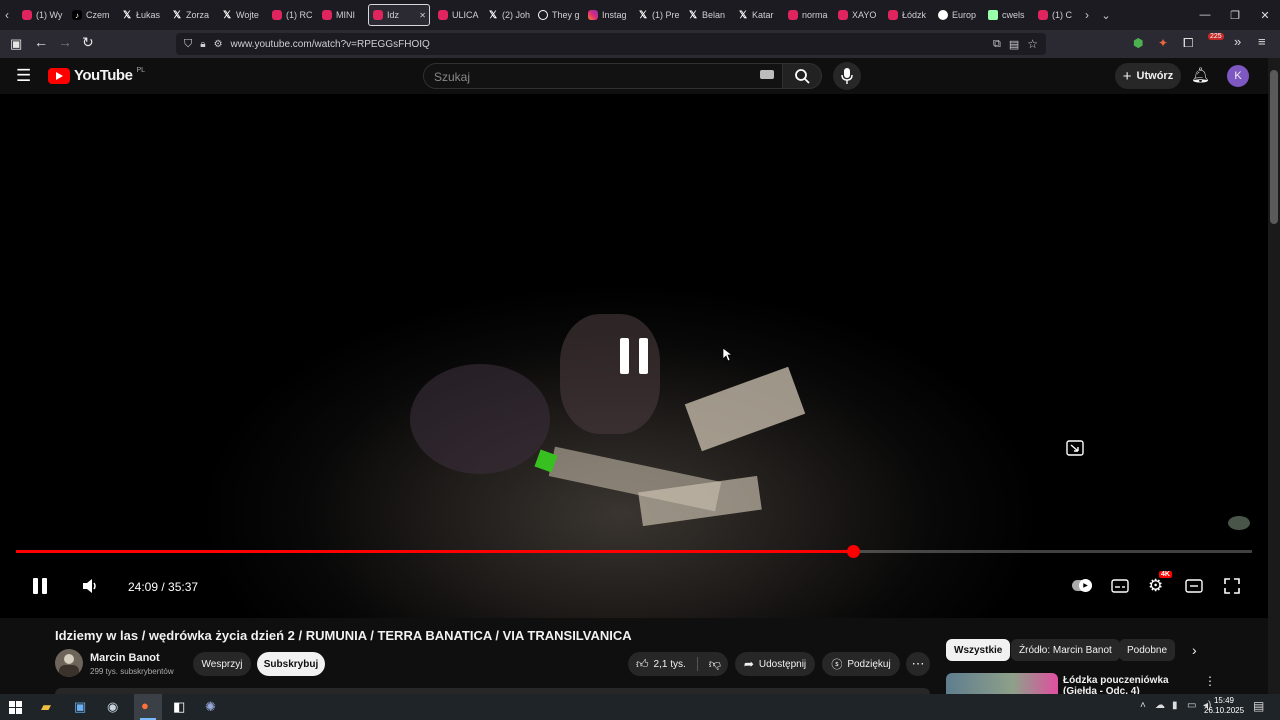 The image size is (1280, 720). What do you see at coordinates (715, 664) in the screenshot?
I see `dislike-icon: 👎︎` at bounding box center [715, 664].